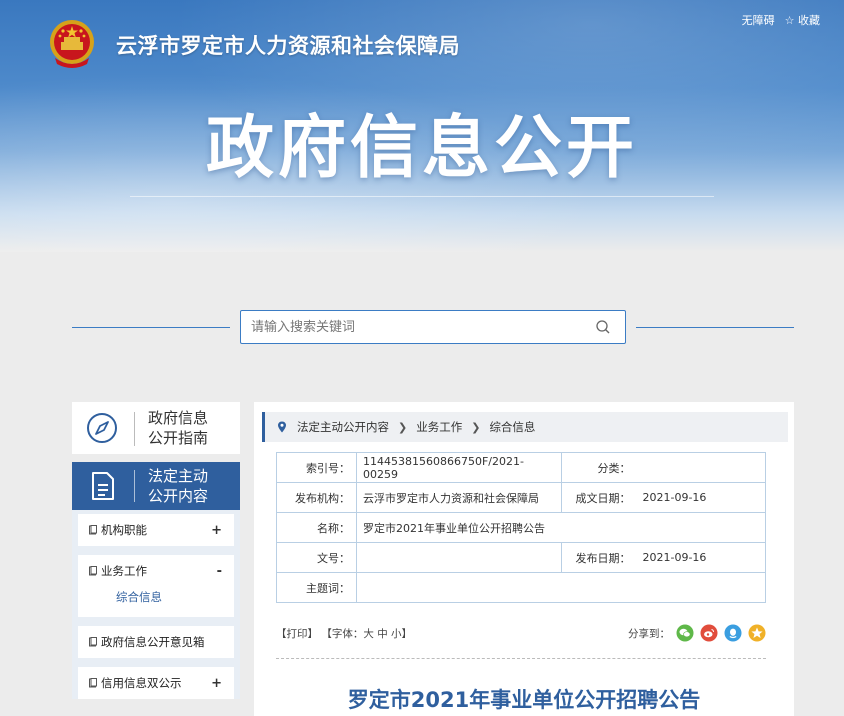 The height and width of the screenshot is (716, 844). I want to click on collapse-icon: -, so click(219, 571).